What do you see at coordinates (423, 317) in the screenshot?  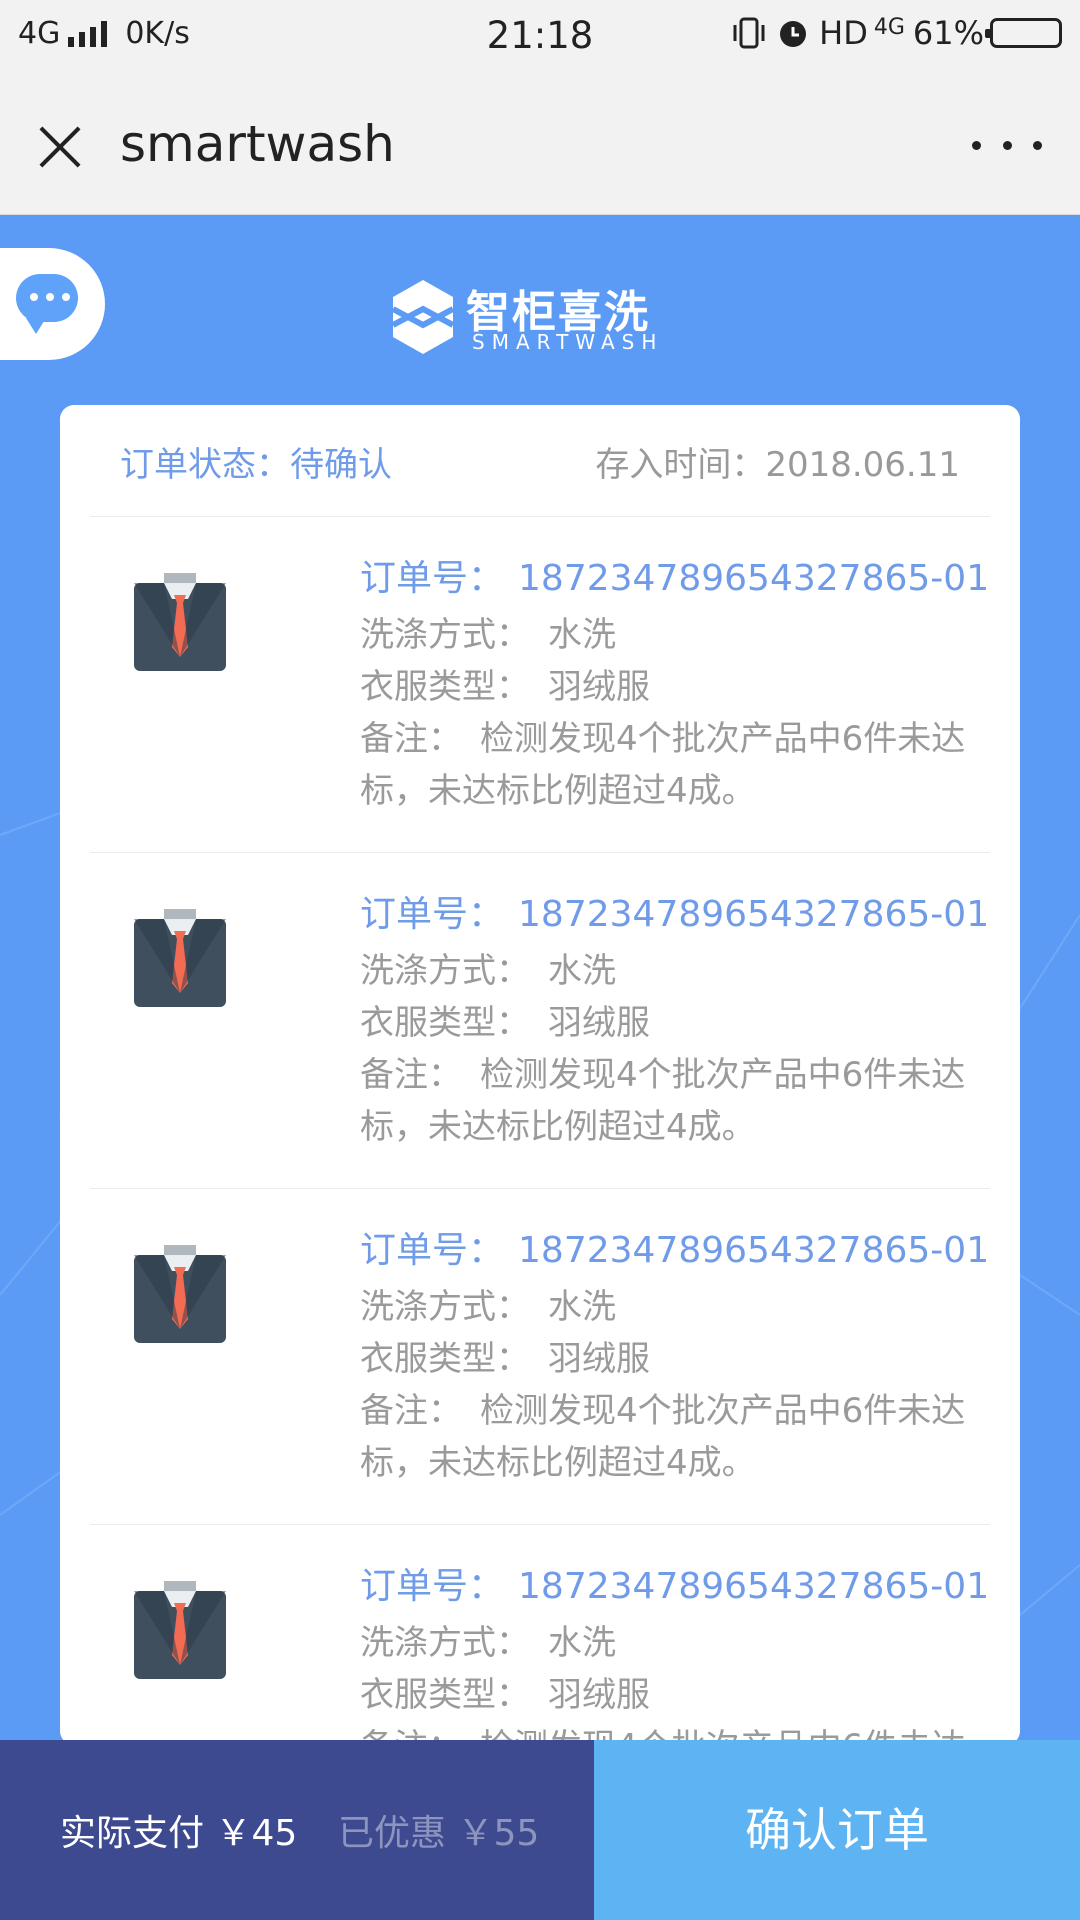 I see `smartwash-logo-icon` at bounding box center [423, 317].